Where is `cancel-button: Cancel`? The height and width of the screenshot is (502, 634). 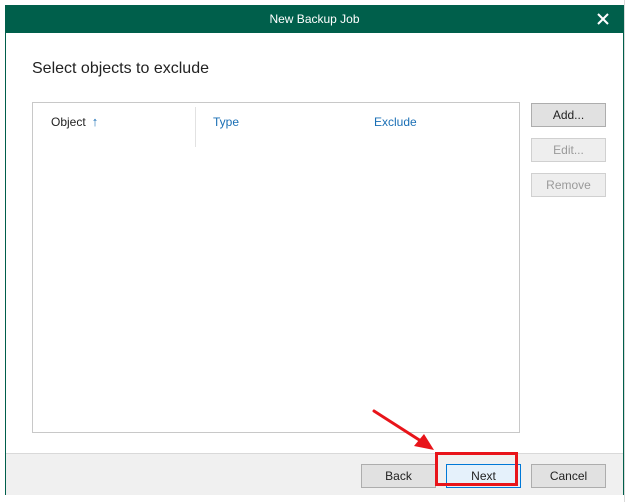 cancel-button: Cancel is located at coordinates (568, 476).